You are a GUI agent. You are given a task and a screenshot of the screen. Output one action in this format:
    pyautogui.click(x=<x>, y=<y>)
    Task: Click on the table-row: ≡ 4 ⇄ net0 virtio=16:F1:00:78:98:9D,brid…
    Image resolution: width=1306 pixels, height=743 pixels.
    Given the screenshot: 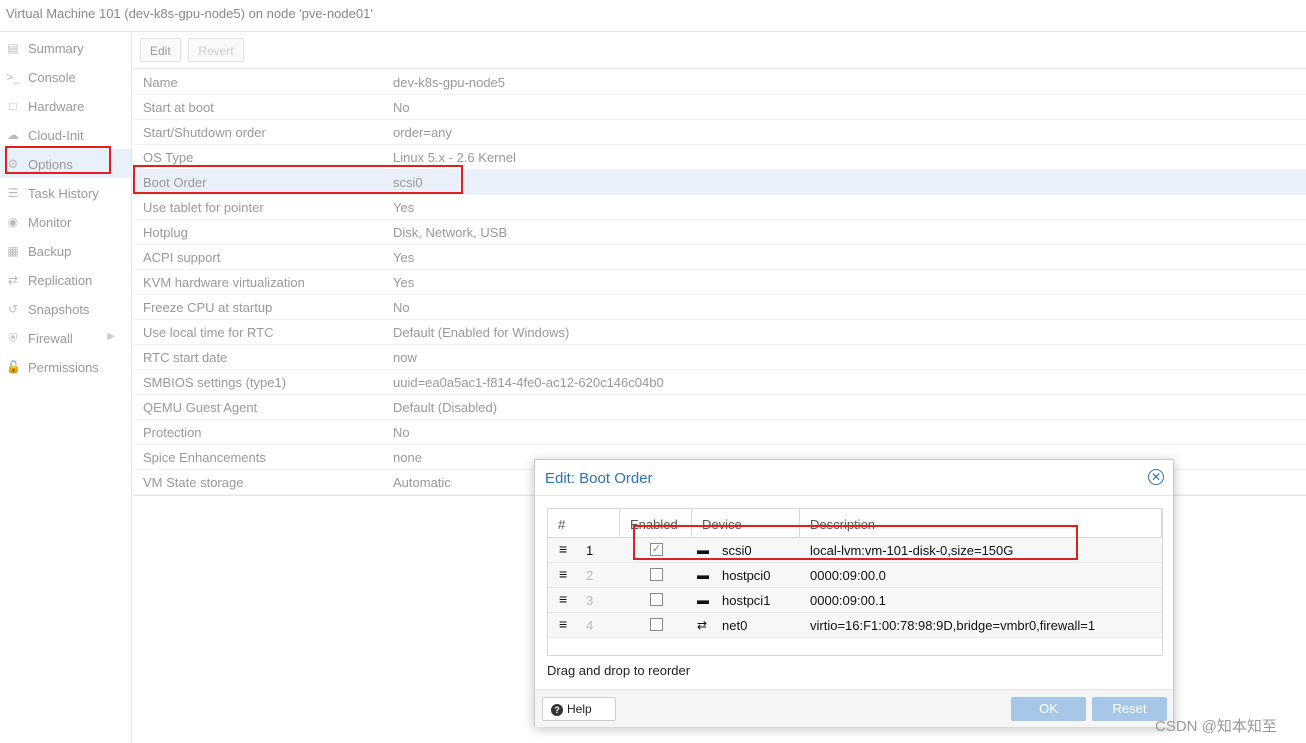 What is the action you would take?
    pyautogui.click(x=855, y=625)
    